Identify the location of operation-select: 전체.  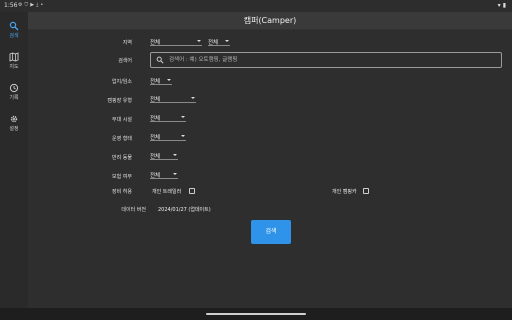
(168, 136).